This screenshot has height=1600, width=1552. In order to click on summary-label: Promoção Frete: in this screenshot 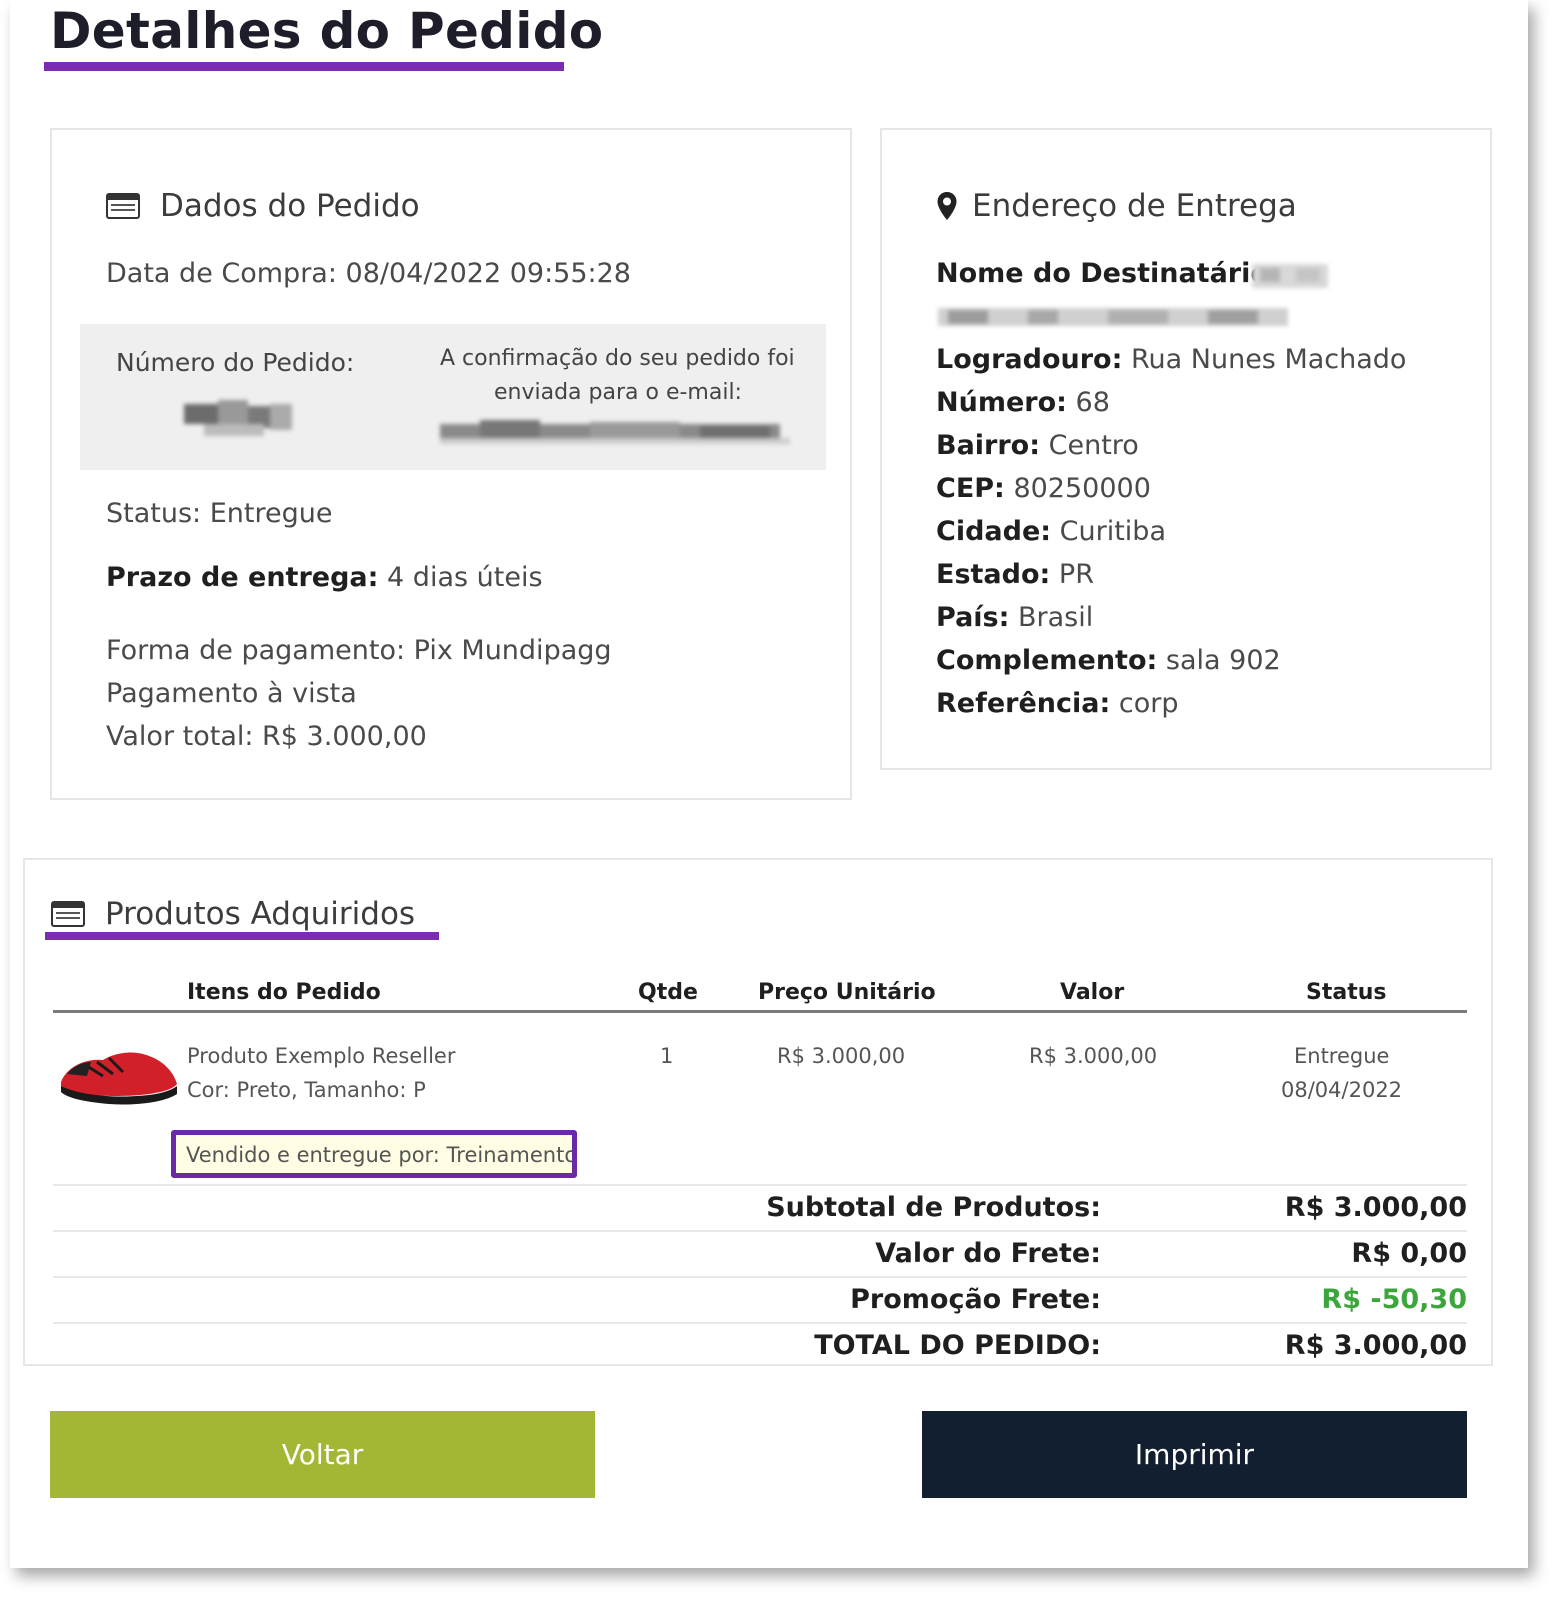, I will do `click(975, 1299)`.